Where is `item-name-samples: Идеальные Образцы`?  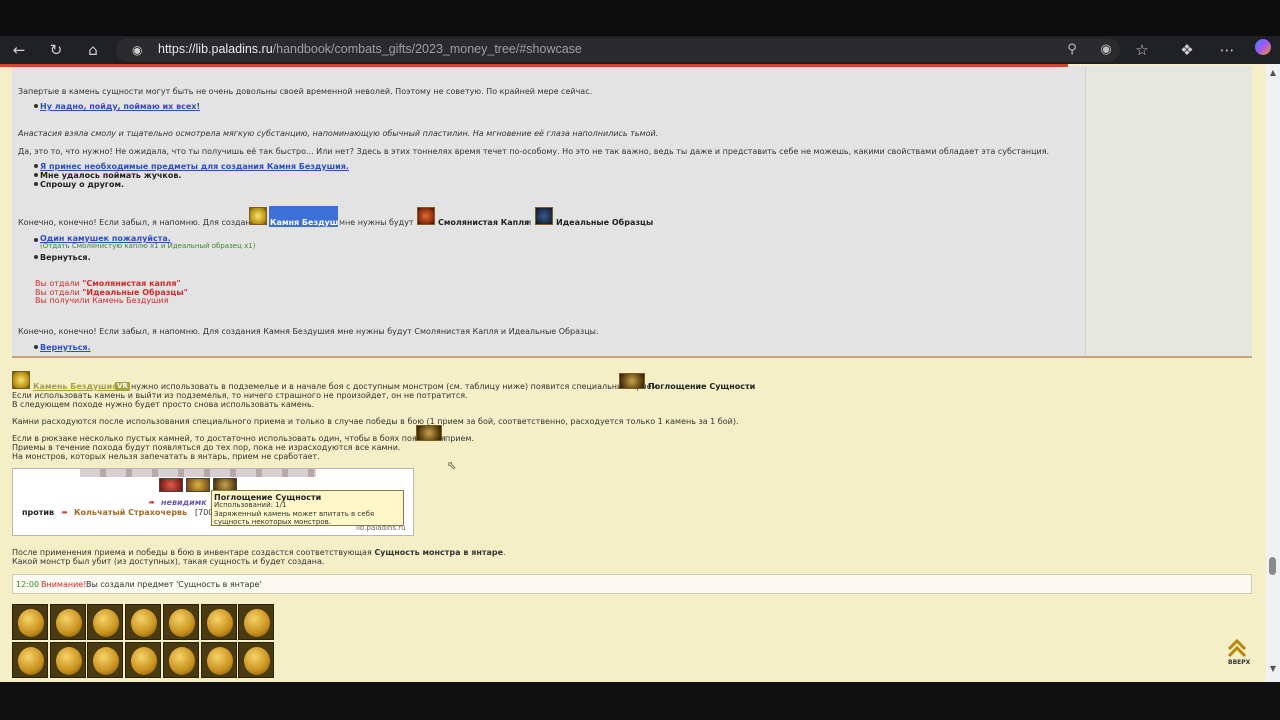
item-name-samples: Идеальные Образцы is located at coordinates (604, 222).